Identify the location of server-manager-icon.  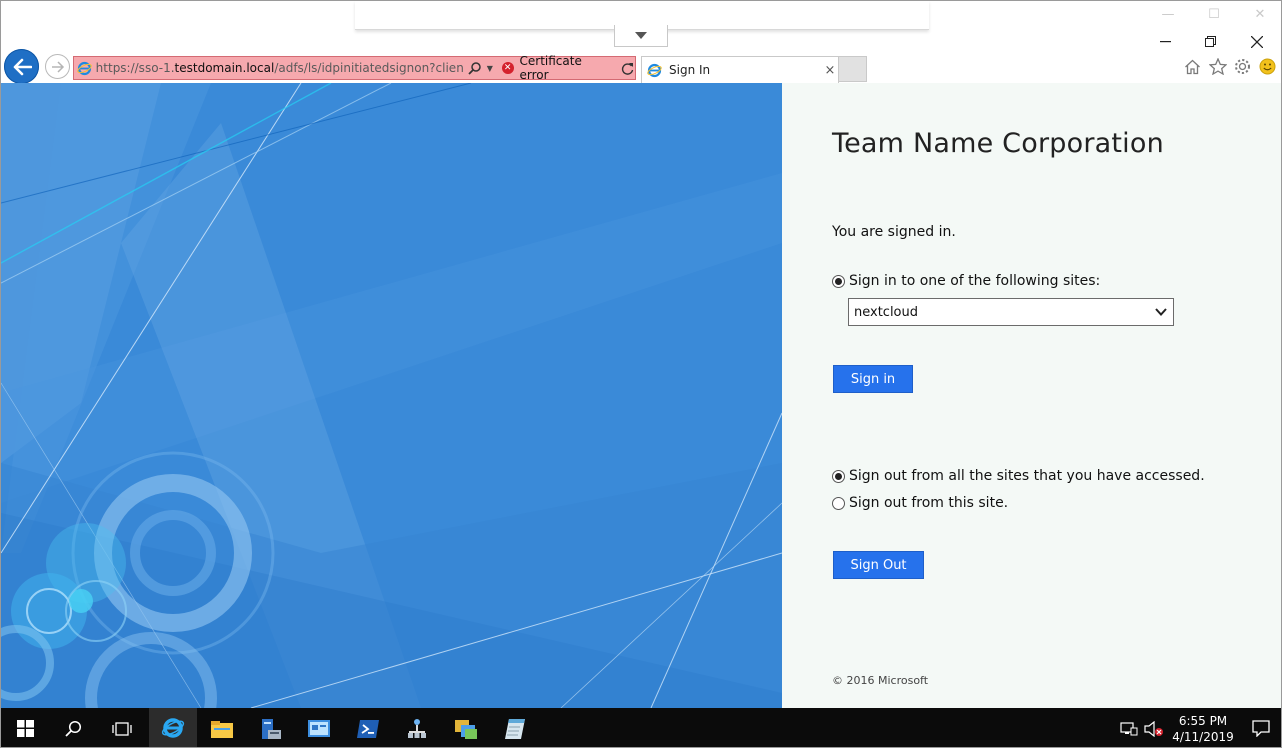
(271, 728).